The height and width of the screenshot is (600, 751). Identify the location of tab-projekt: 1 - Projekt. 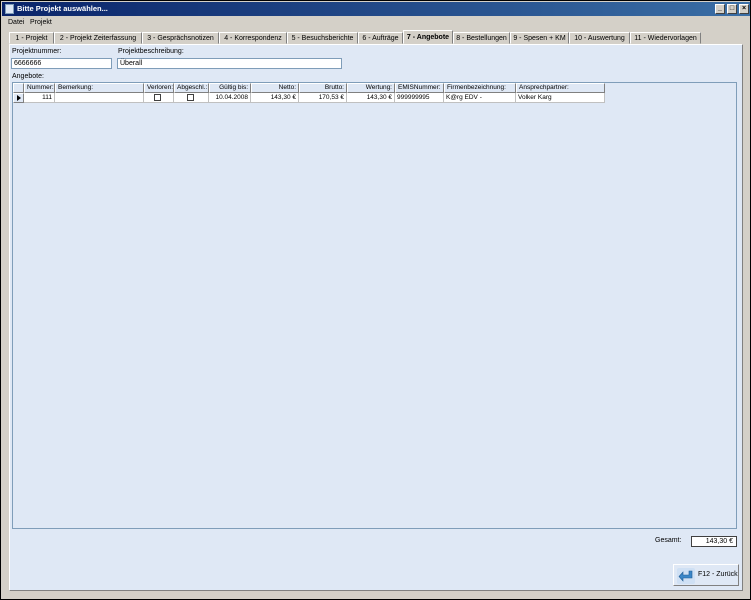
(31, 38).